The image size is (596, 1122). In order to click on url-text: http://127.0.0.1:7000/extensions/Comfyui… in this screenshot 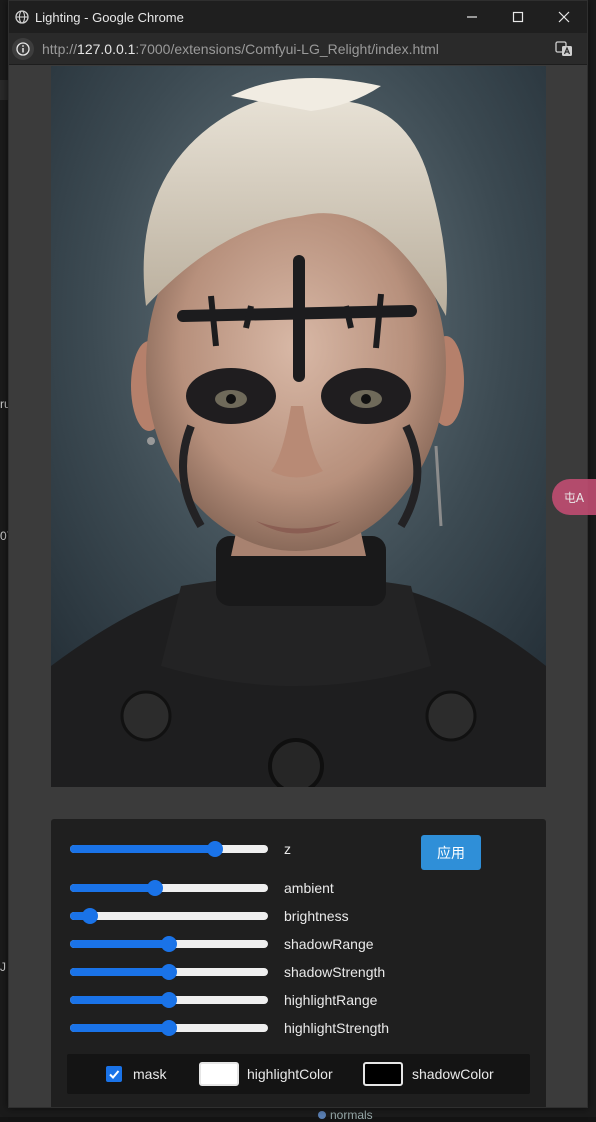, I will do `click(298, 49)`.